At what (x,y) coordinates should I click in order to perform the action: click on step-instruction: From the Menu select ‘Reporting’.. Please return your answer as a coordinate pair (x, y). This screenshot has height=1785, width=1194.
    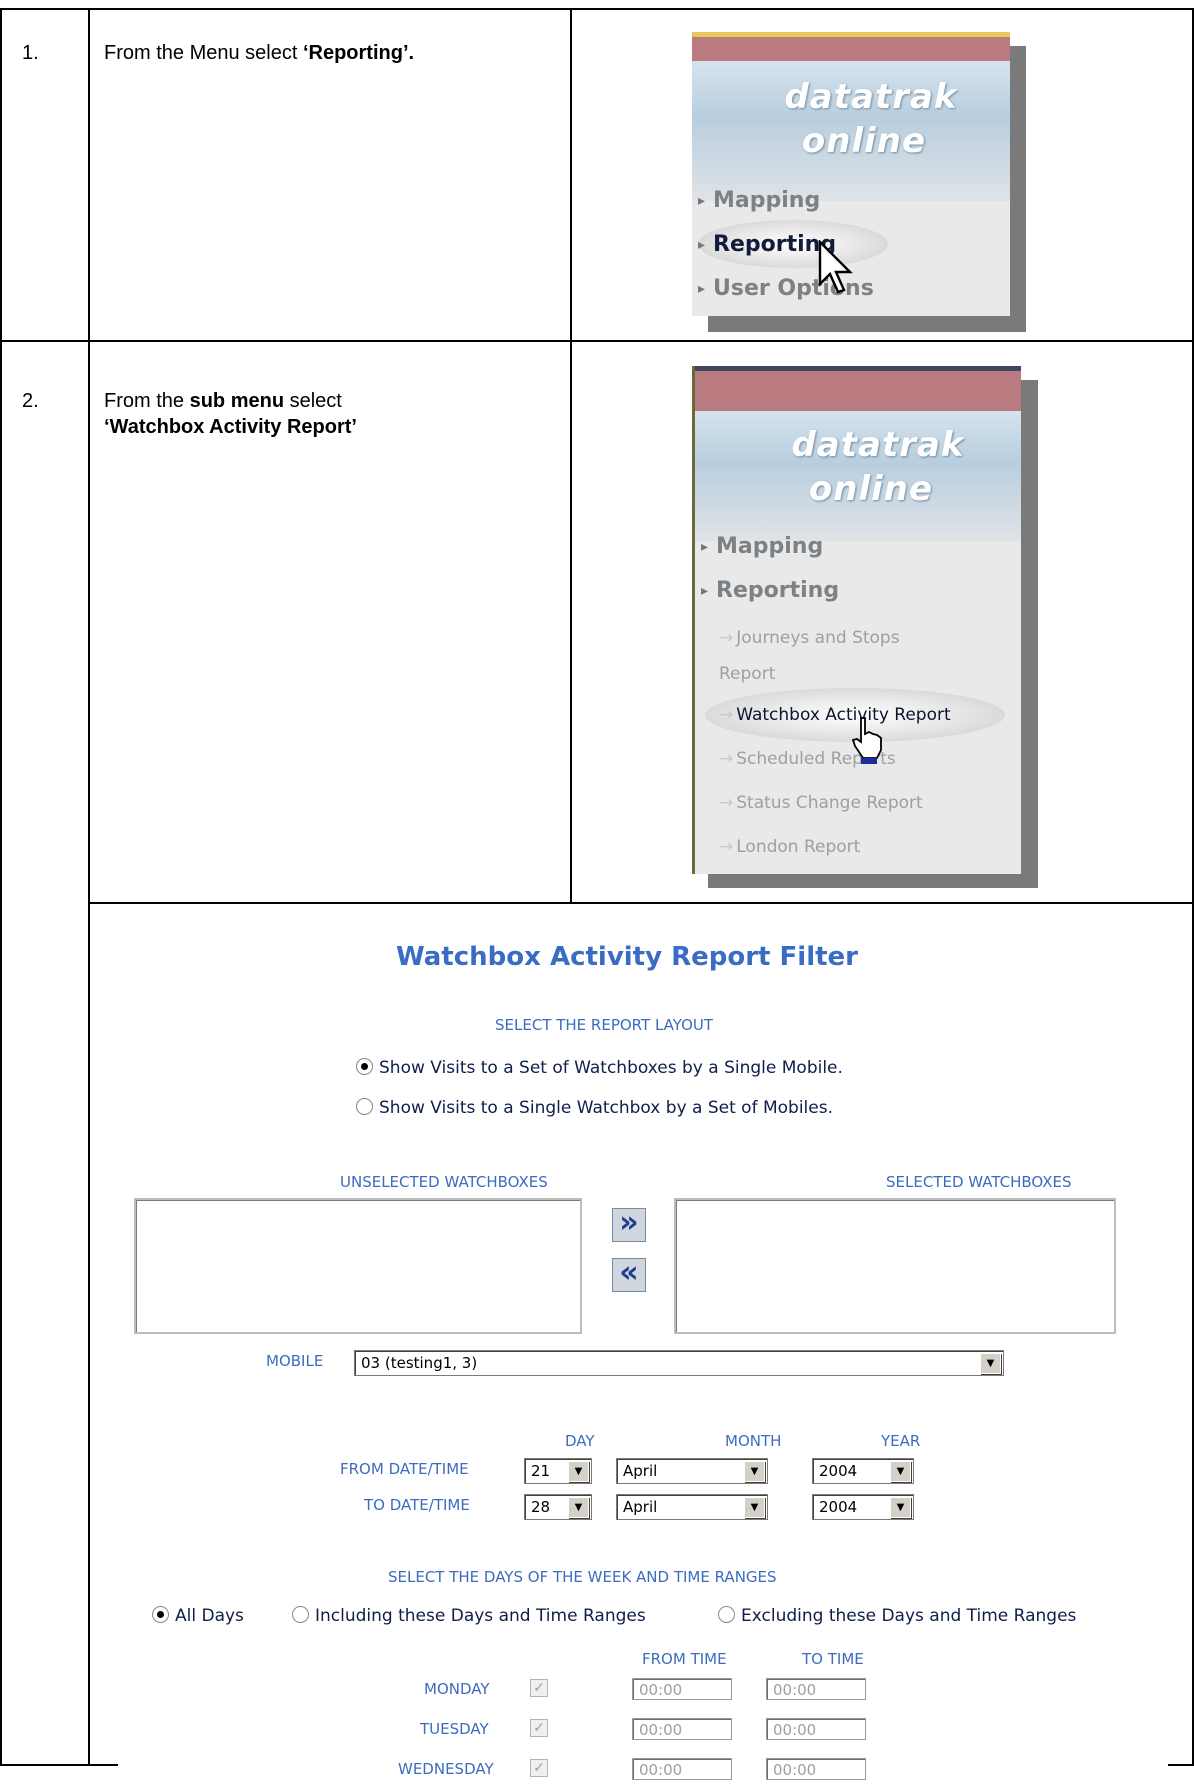
    Looking at the image, I should click on (329, 53).